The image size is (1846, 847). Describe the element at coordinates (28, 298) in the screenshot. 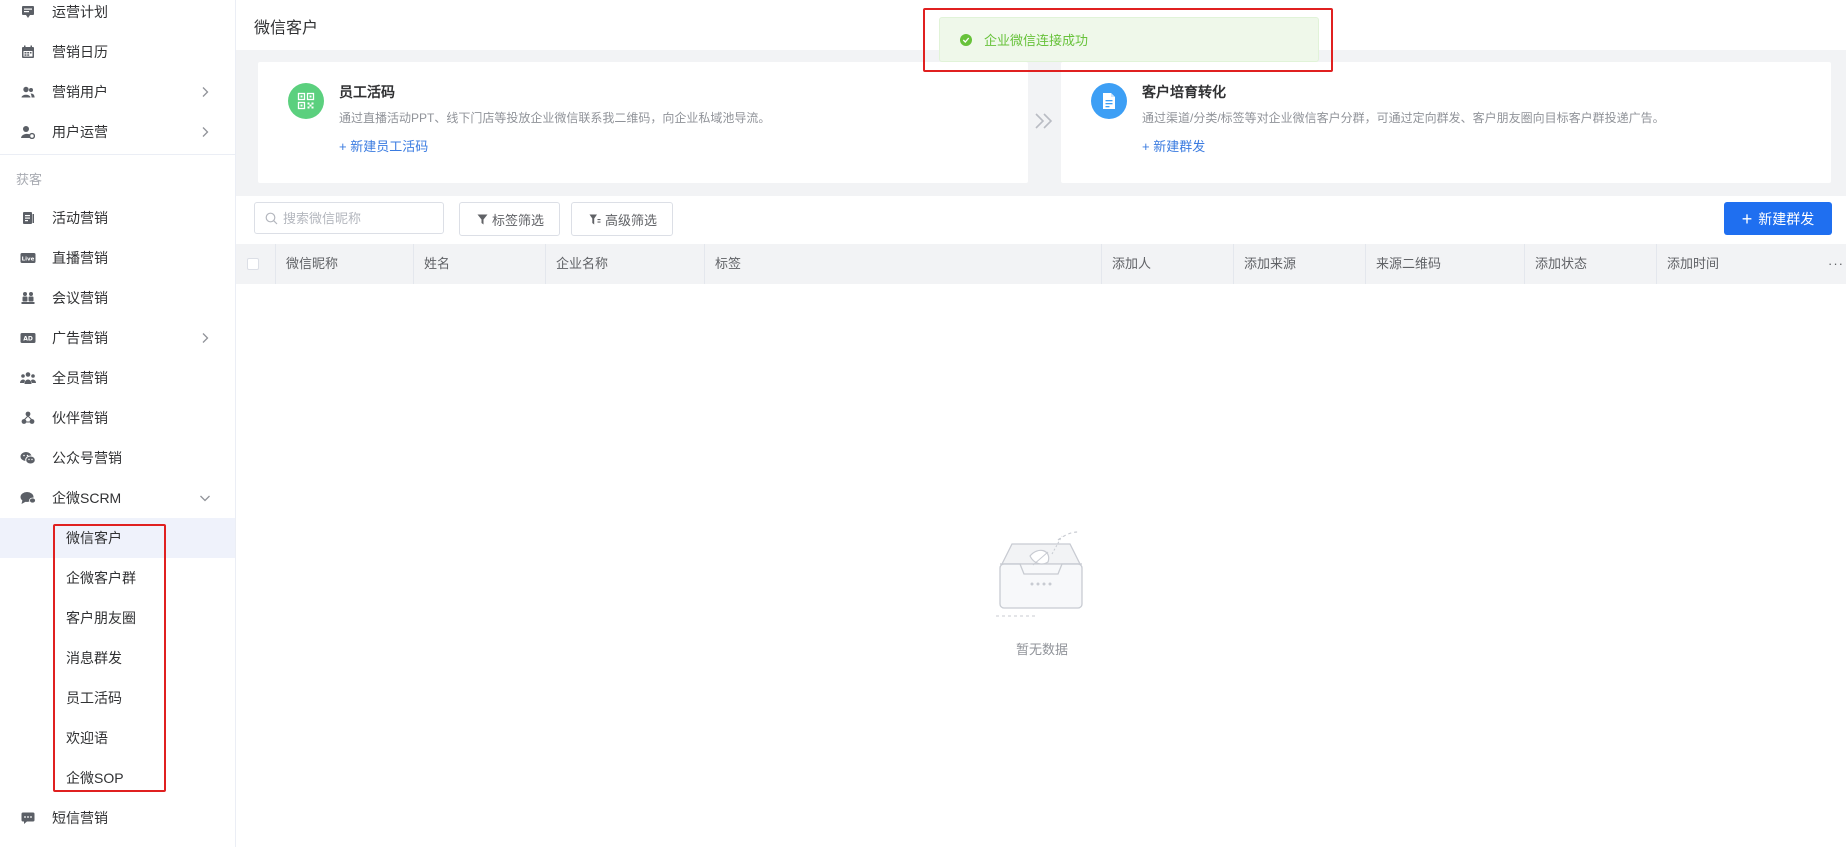

I see `meeting-icon` at that location.